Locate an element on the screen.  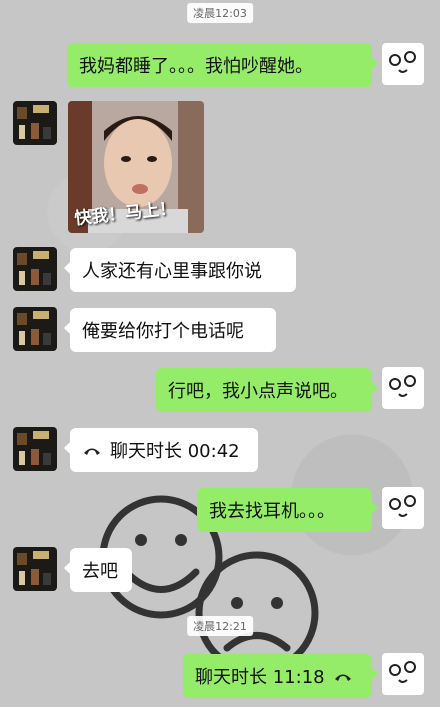
call-record-bubble: 聊天时长 00:42 is located at coordinates (161, 450).